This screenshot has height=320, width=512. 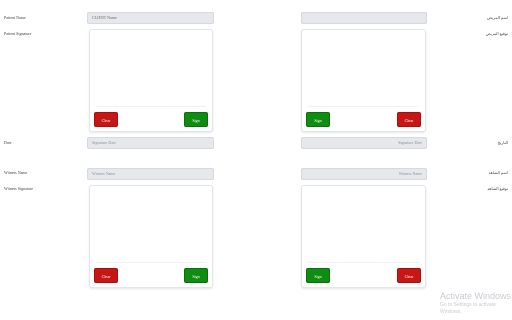 I want to click on patient-name-value: CLIENT Name, so click(x=104, y=17).